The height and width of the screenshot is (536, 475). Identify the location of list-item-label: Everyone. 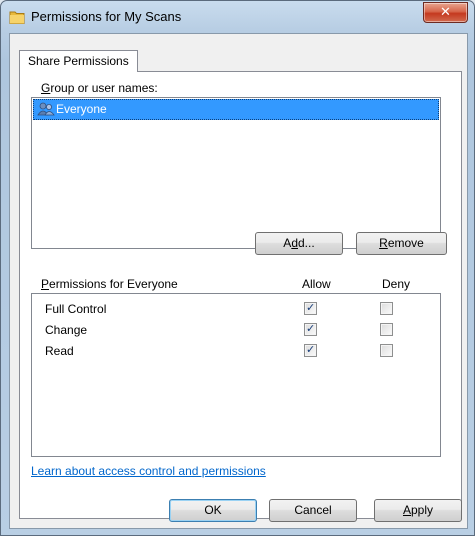
(81, 109).